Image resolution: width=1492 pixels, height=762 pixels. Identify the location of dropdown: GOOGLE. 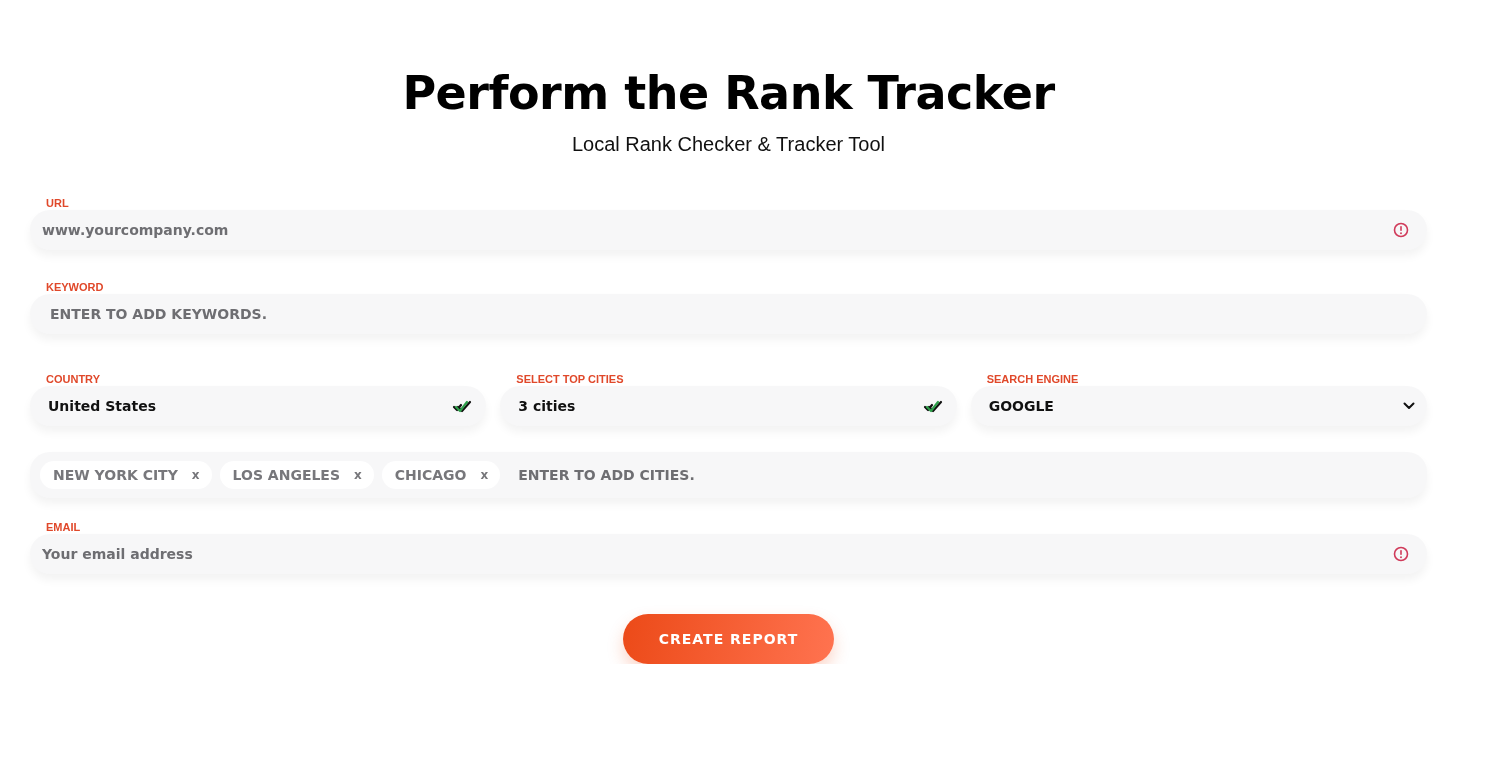
(1198, 406).